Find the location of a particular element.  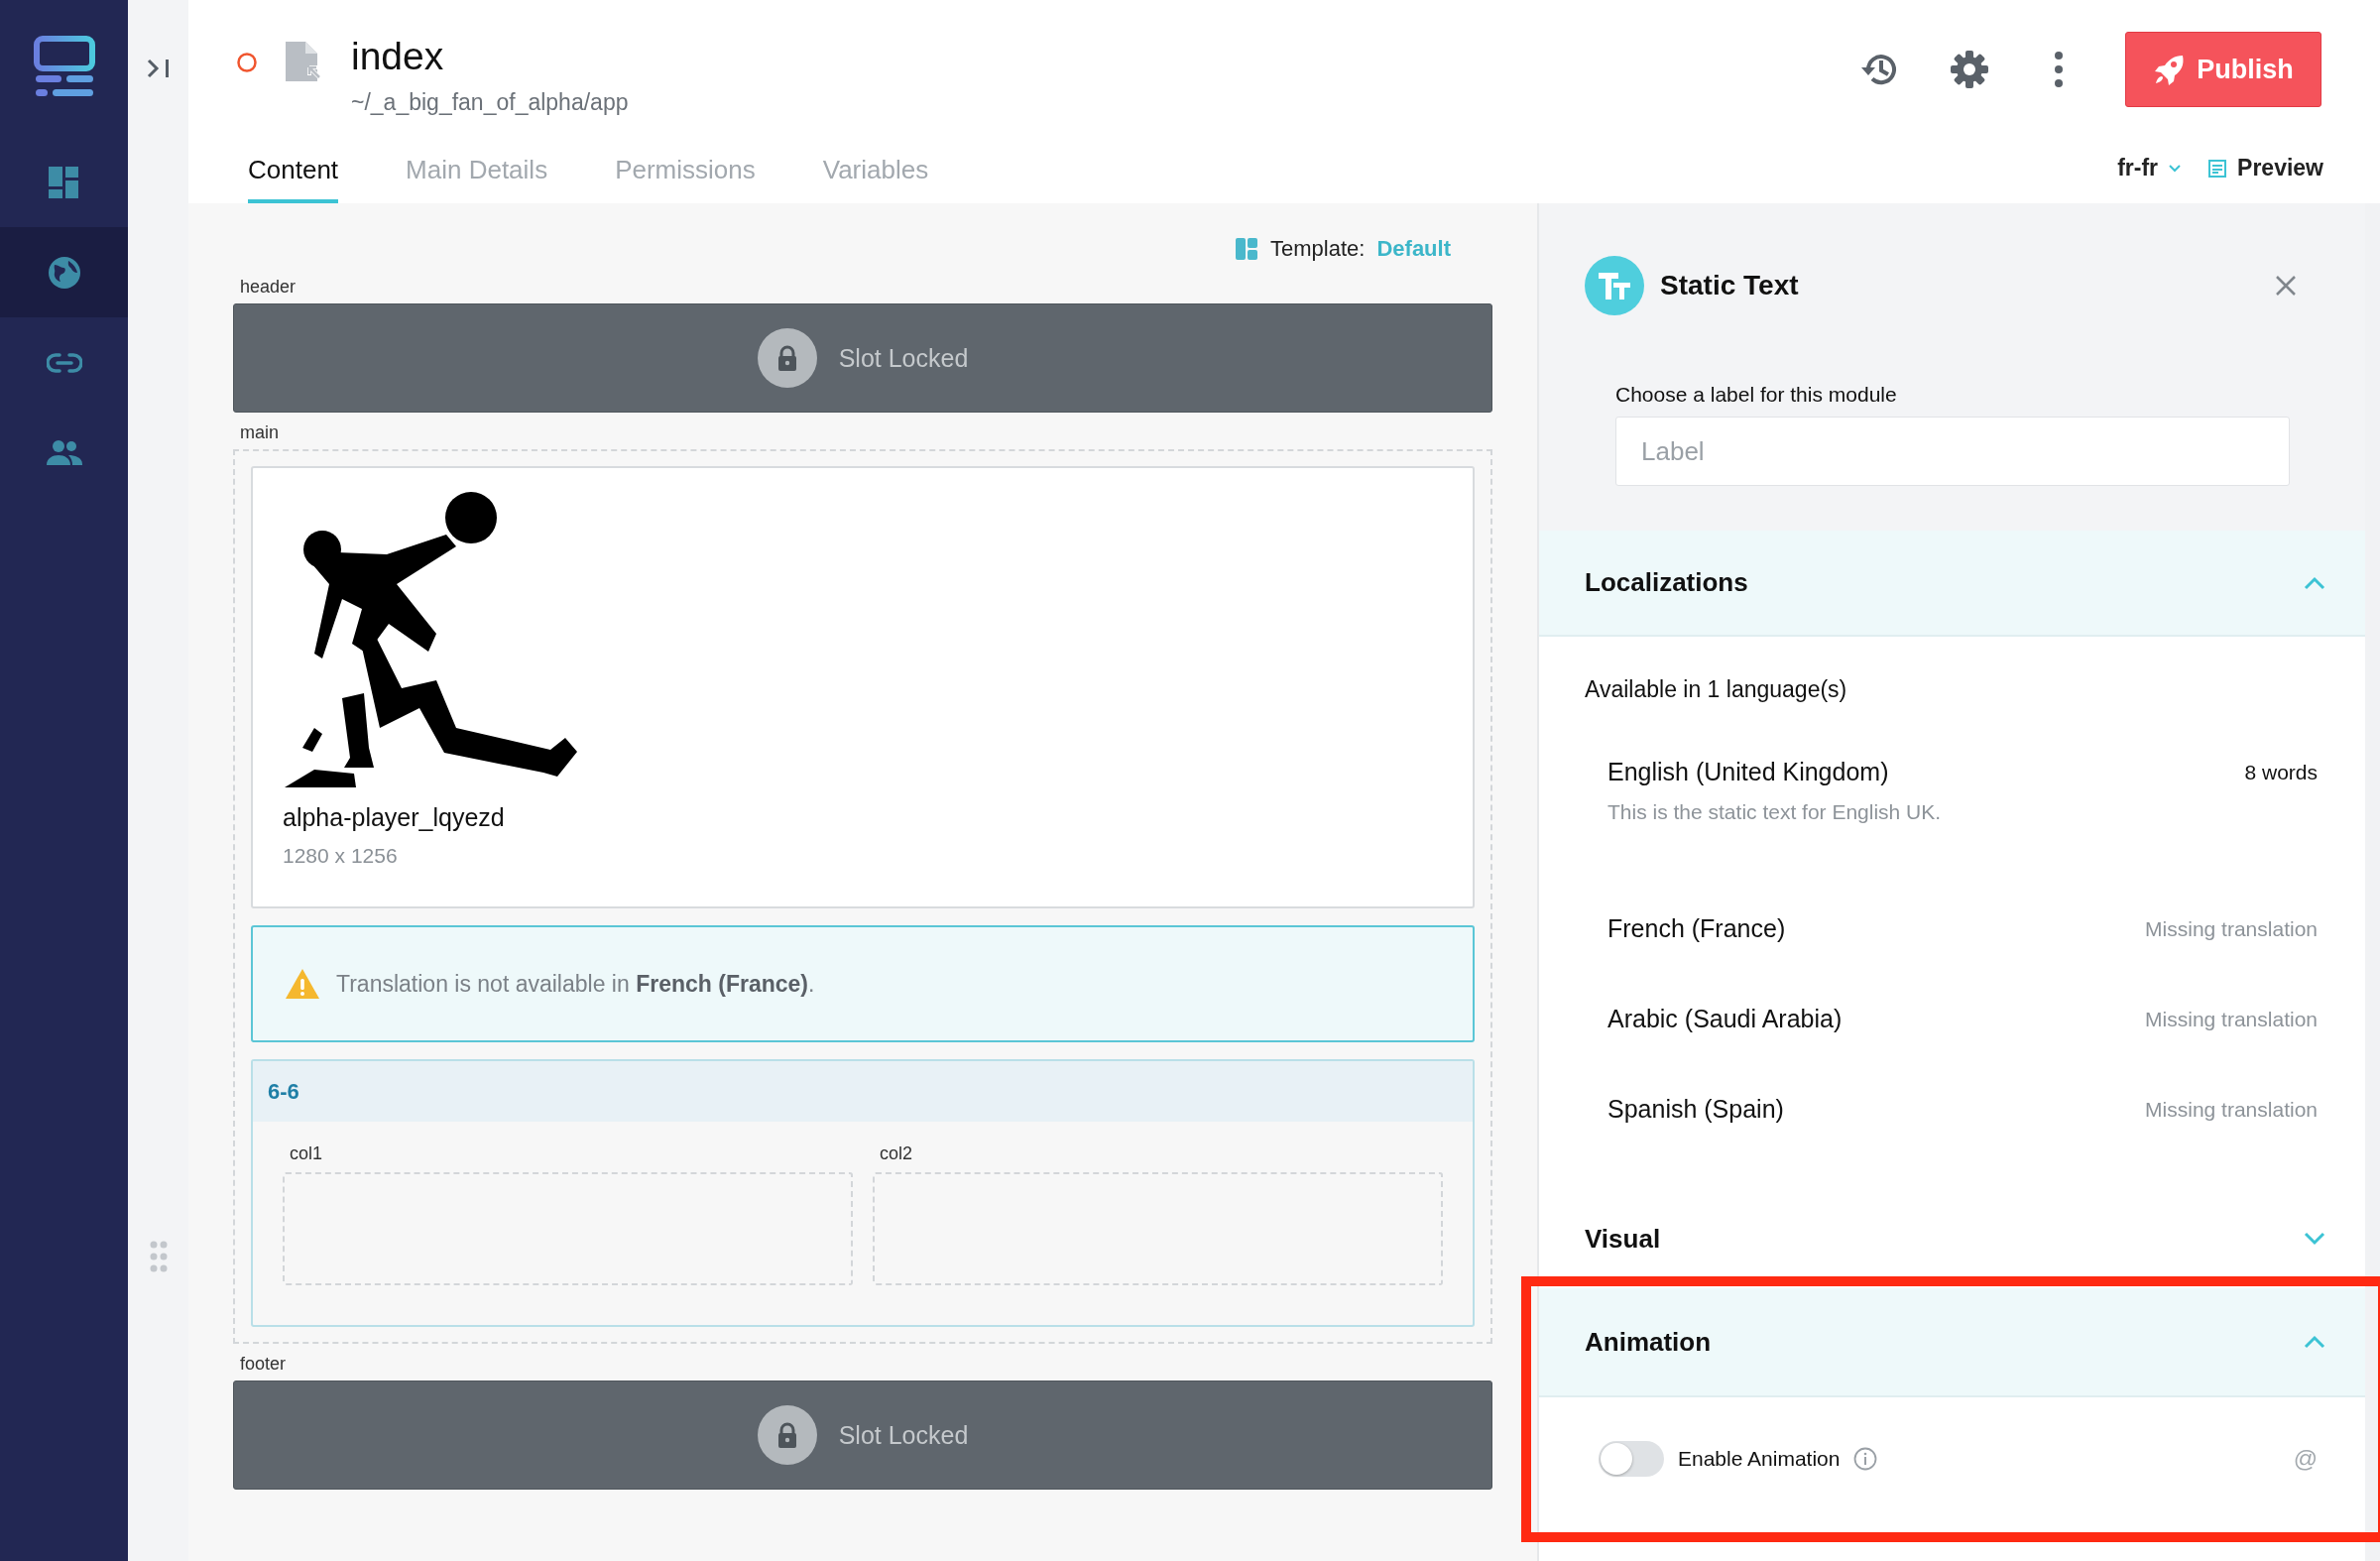

preview-button: Preview is located at coordinates (2265, 168).